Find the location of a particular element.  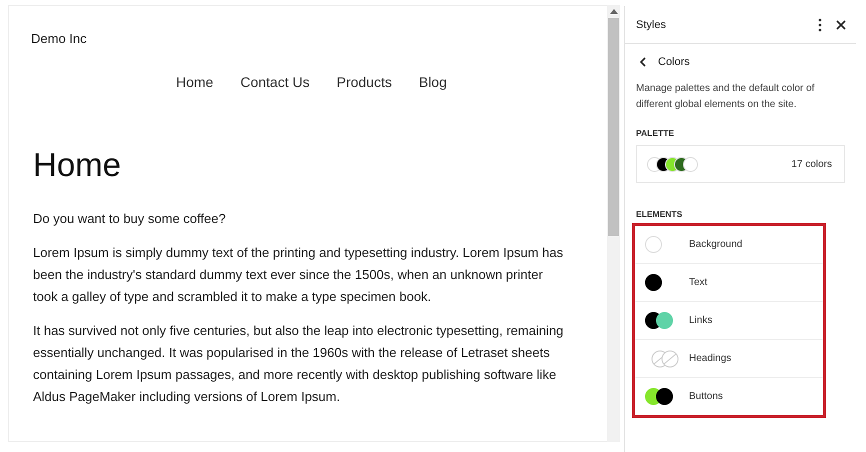

site-title: Demo Inc is located at coordinates (59, 38).